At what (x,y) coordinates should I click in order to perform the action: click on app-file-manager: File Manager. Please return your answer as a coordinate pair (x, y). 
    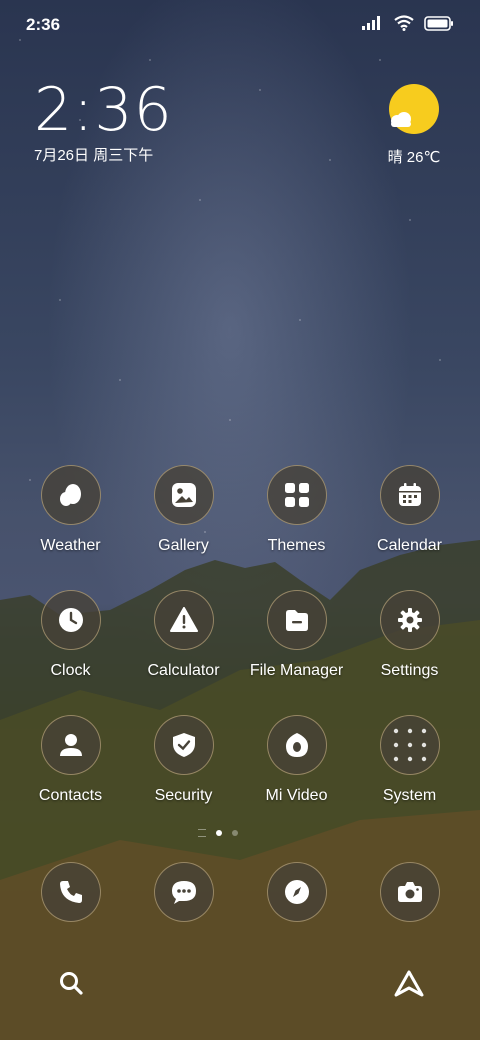
    Looking at the image, I should click on (296, 652).